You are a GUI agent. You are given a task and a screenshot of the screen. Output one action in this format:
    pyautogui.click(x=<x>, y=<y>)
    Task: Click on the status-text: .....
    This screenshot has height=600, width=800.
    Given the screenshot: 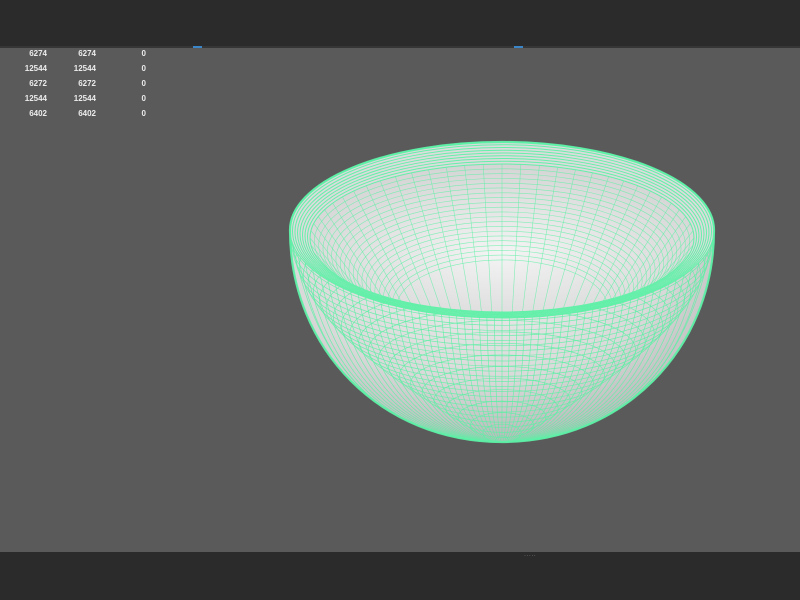 What is the action you would take?
    pyautogui.click(x=530, y=554)
    